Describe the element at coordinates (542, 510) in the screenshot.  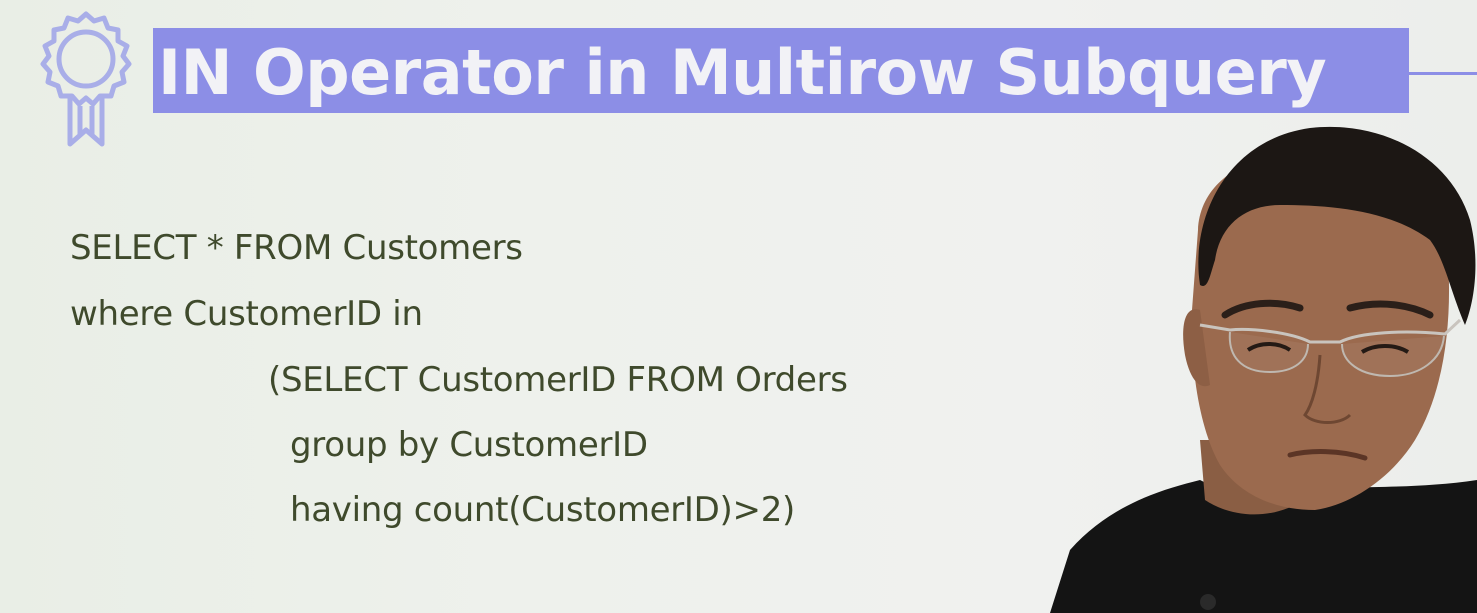
I see `code-line-5: having count(CustomerID)>2)` at that location.